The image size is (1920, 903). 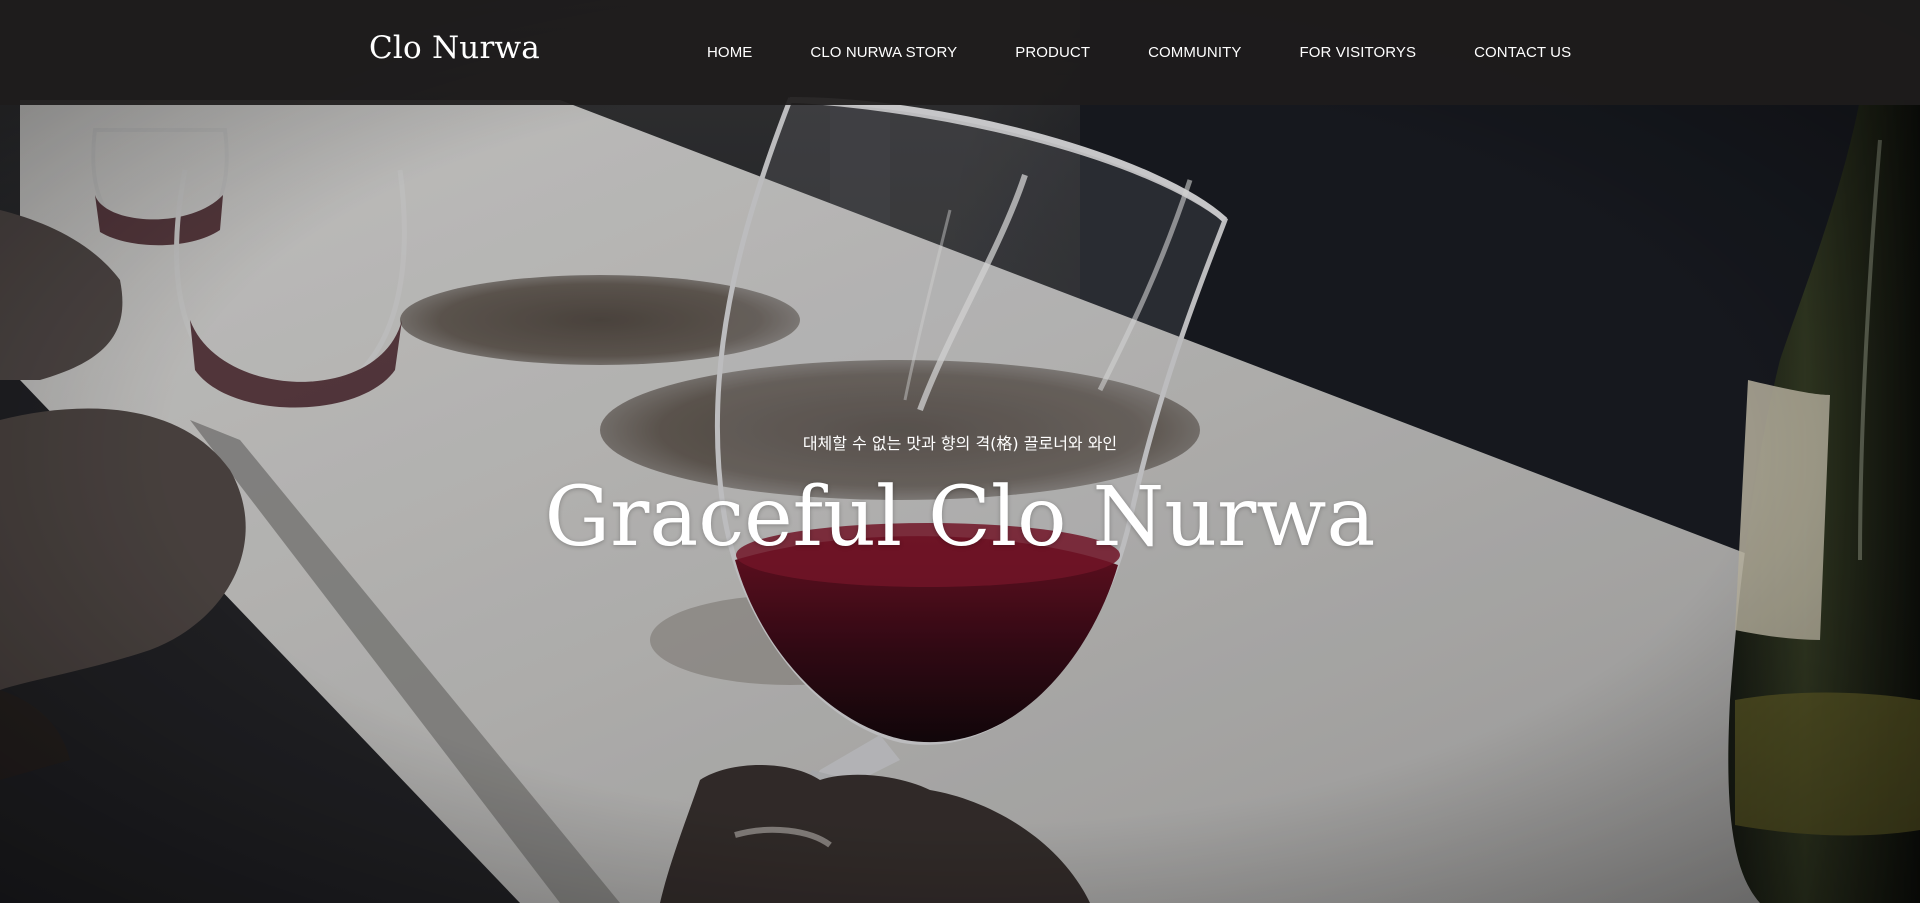 What do you see at coordinates (454, 48) in the screenshot?
I see `site-logo: Clo Nurwa` at bounding box center [454, 48].